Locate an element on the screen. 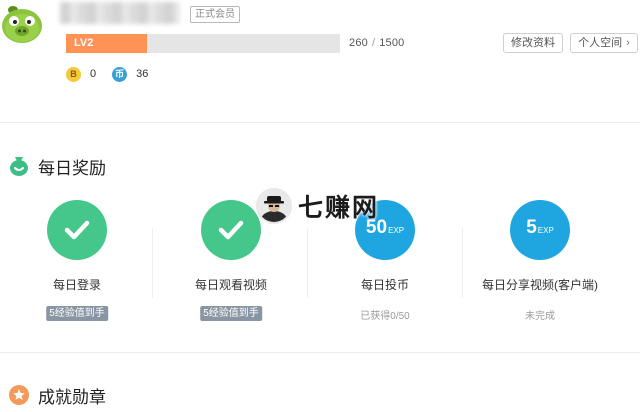 This screenshot has height=412, width=640. exp-current: 260 is located at coordinates (358, 43).